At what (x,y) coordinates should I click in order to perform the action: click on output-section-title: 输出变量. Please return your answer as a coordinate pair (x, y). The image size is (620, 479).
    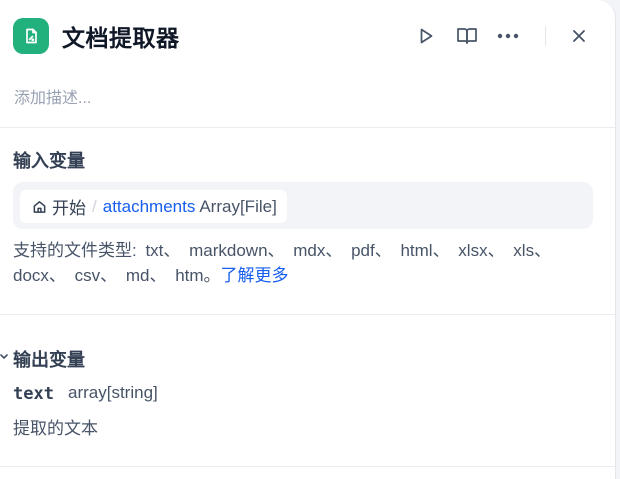
    Looking at the image, I should click on (49, 359).